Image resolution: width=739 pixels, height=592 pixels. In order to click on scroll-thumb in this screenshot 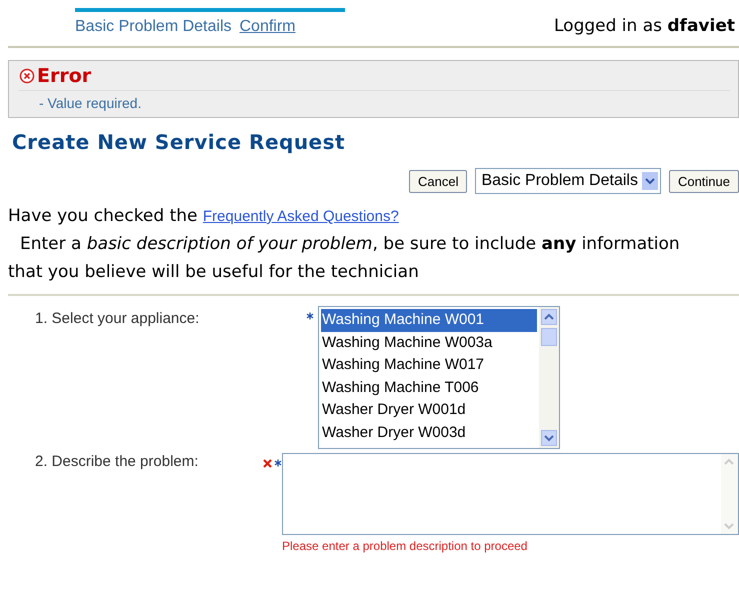, I will do `click(549, 337)`.